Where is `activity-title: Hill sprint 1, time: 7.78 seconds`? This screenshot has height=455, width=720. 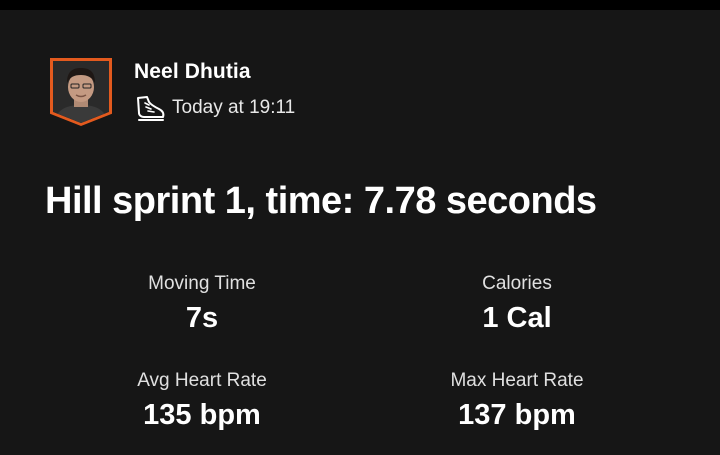
activity-title: Hill sprint 1, time: 7.78 seconds is located at coordinates (321, 201).